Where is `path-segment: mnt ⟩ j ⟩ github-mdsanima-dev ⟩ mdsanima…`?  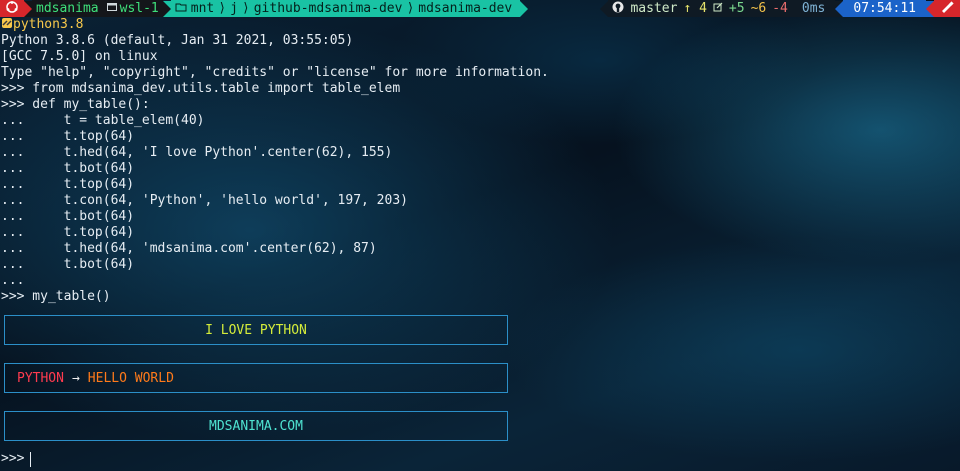
path-segment: mnt ⟩ j ⟩ github-mdsanima-dev ⟩ mdsanima… is located at coordinates (345, 8).